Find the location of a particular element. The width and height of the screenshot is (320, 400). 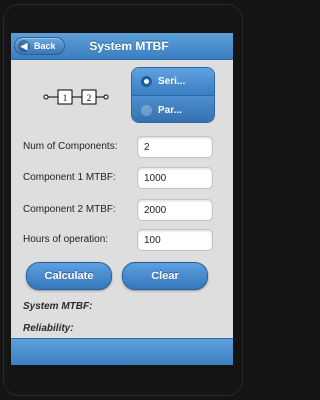

back-button: ◀ Back is located at coordinates (39, 46).